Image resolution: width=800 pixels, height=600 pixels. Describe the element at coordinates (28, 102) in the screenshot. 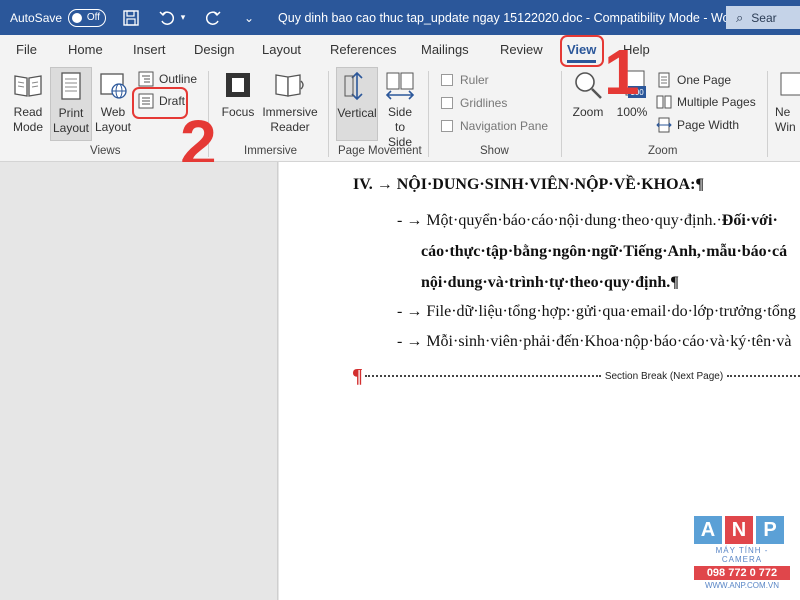

I see `read-mode-button: Read Mode` at that location.